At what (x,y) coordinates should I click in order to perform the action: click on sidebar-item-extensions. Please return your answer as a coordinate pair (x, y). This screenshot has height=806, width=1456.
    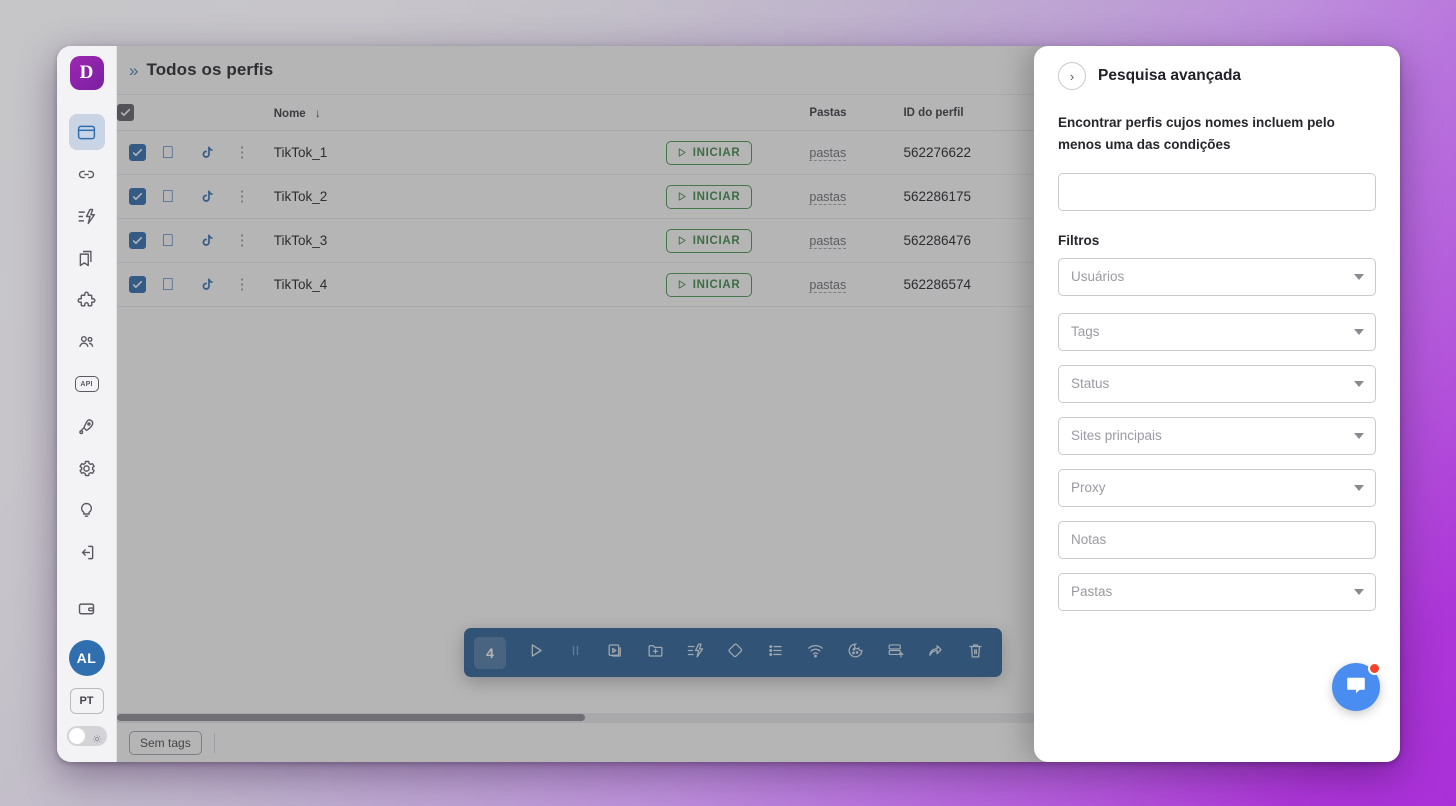
    Looking at the image, I should click on (87, 300).